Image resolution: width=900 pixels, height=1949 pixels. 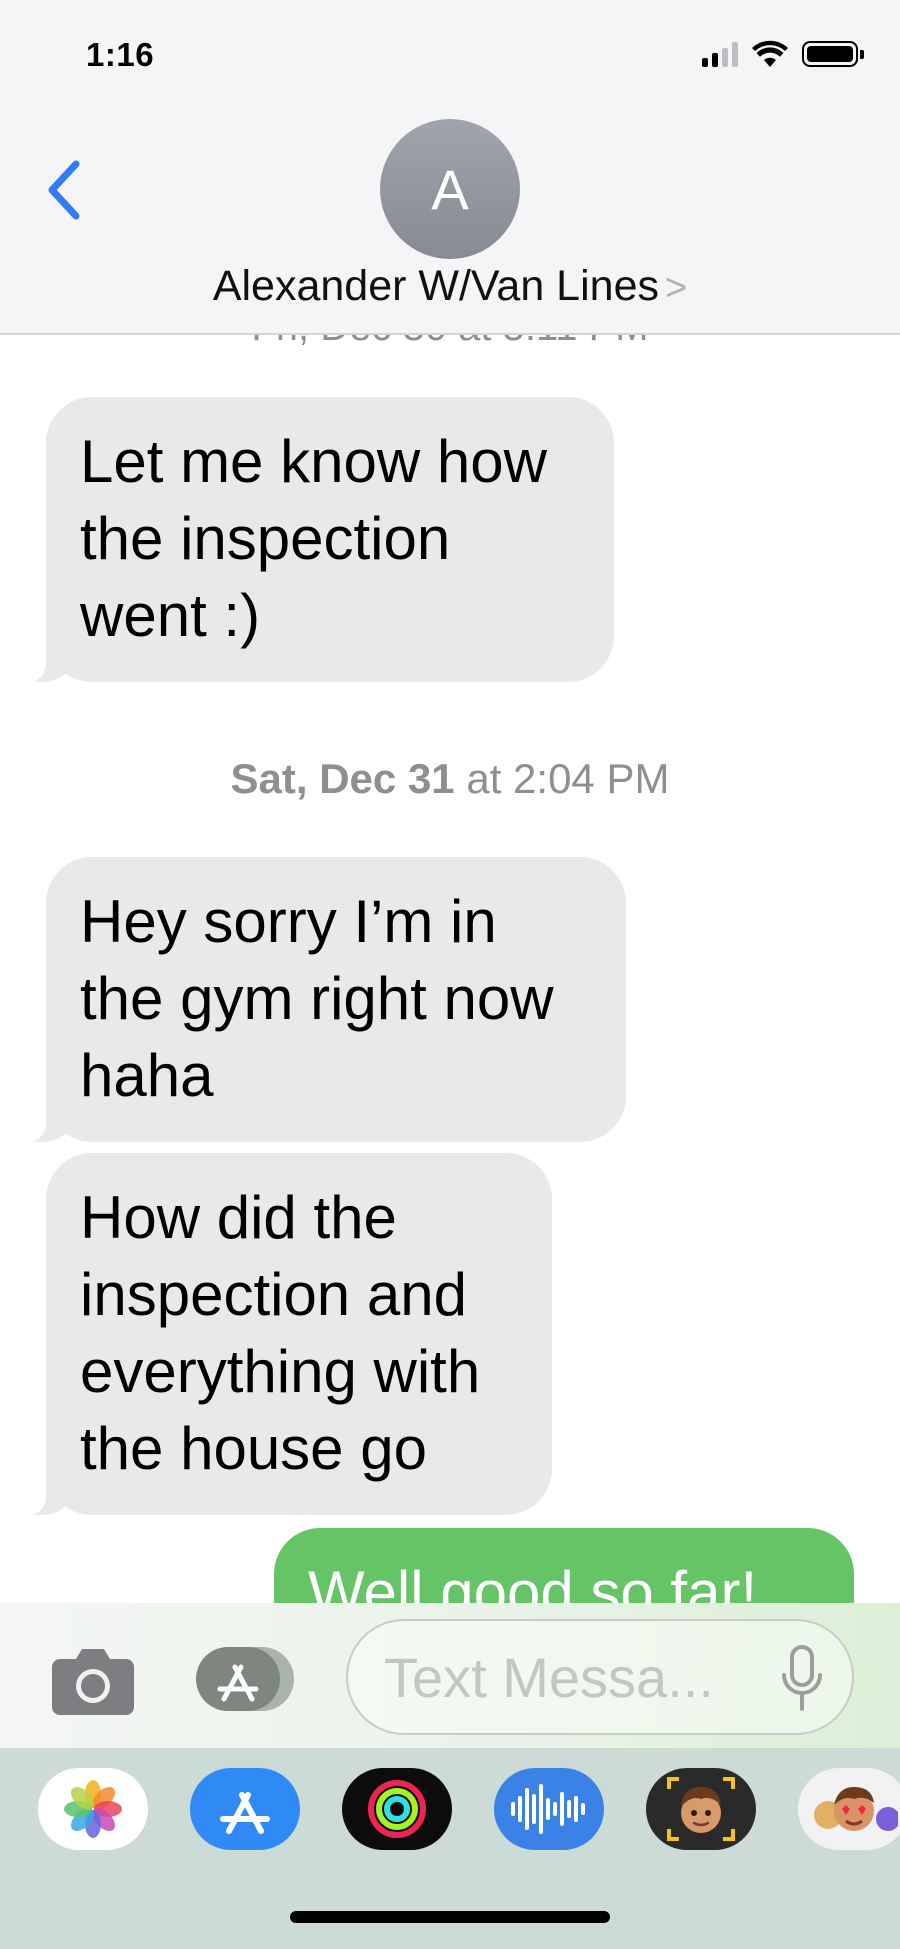 What do you see at coordinates (450, 1917) in the screenshot?
I see `home-indicator` at bounding box center [450, 1917].